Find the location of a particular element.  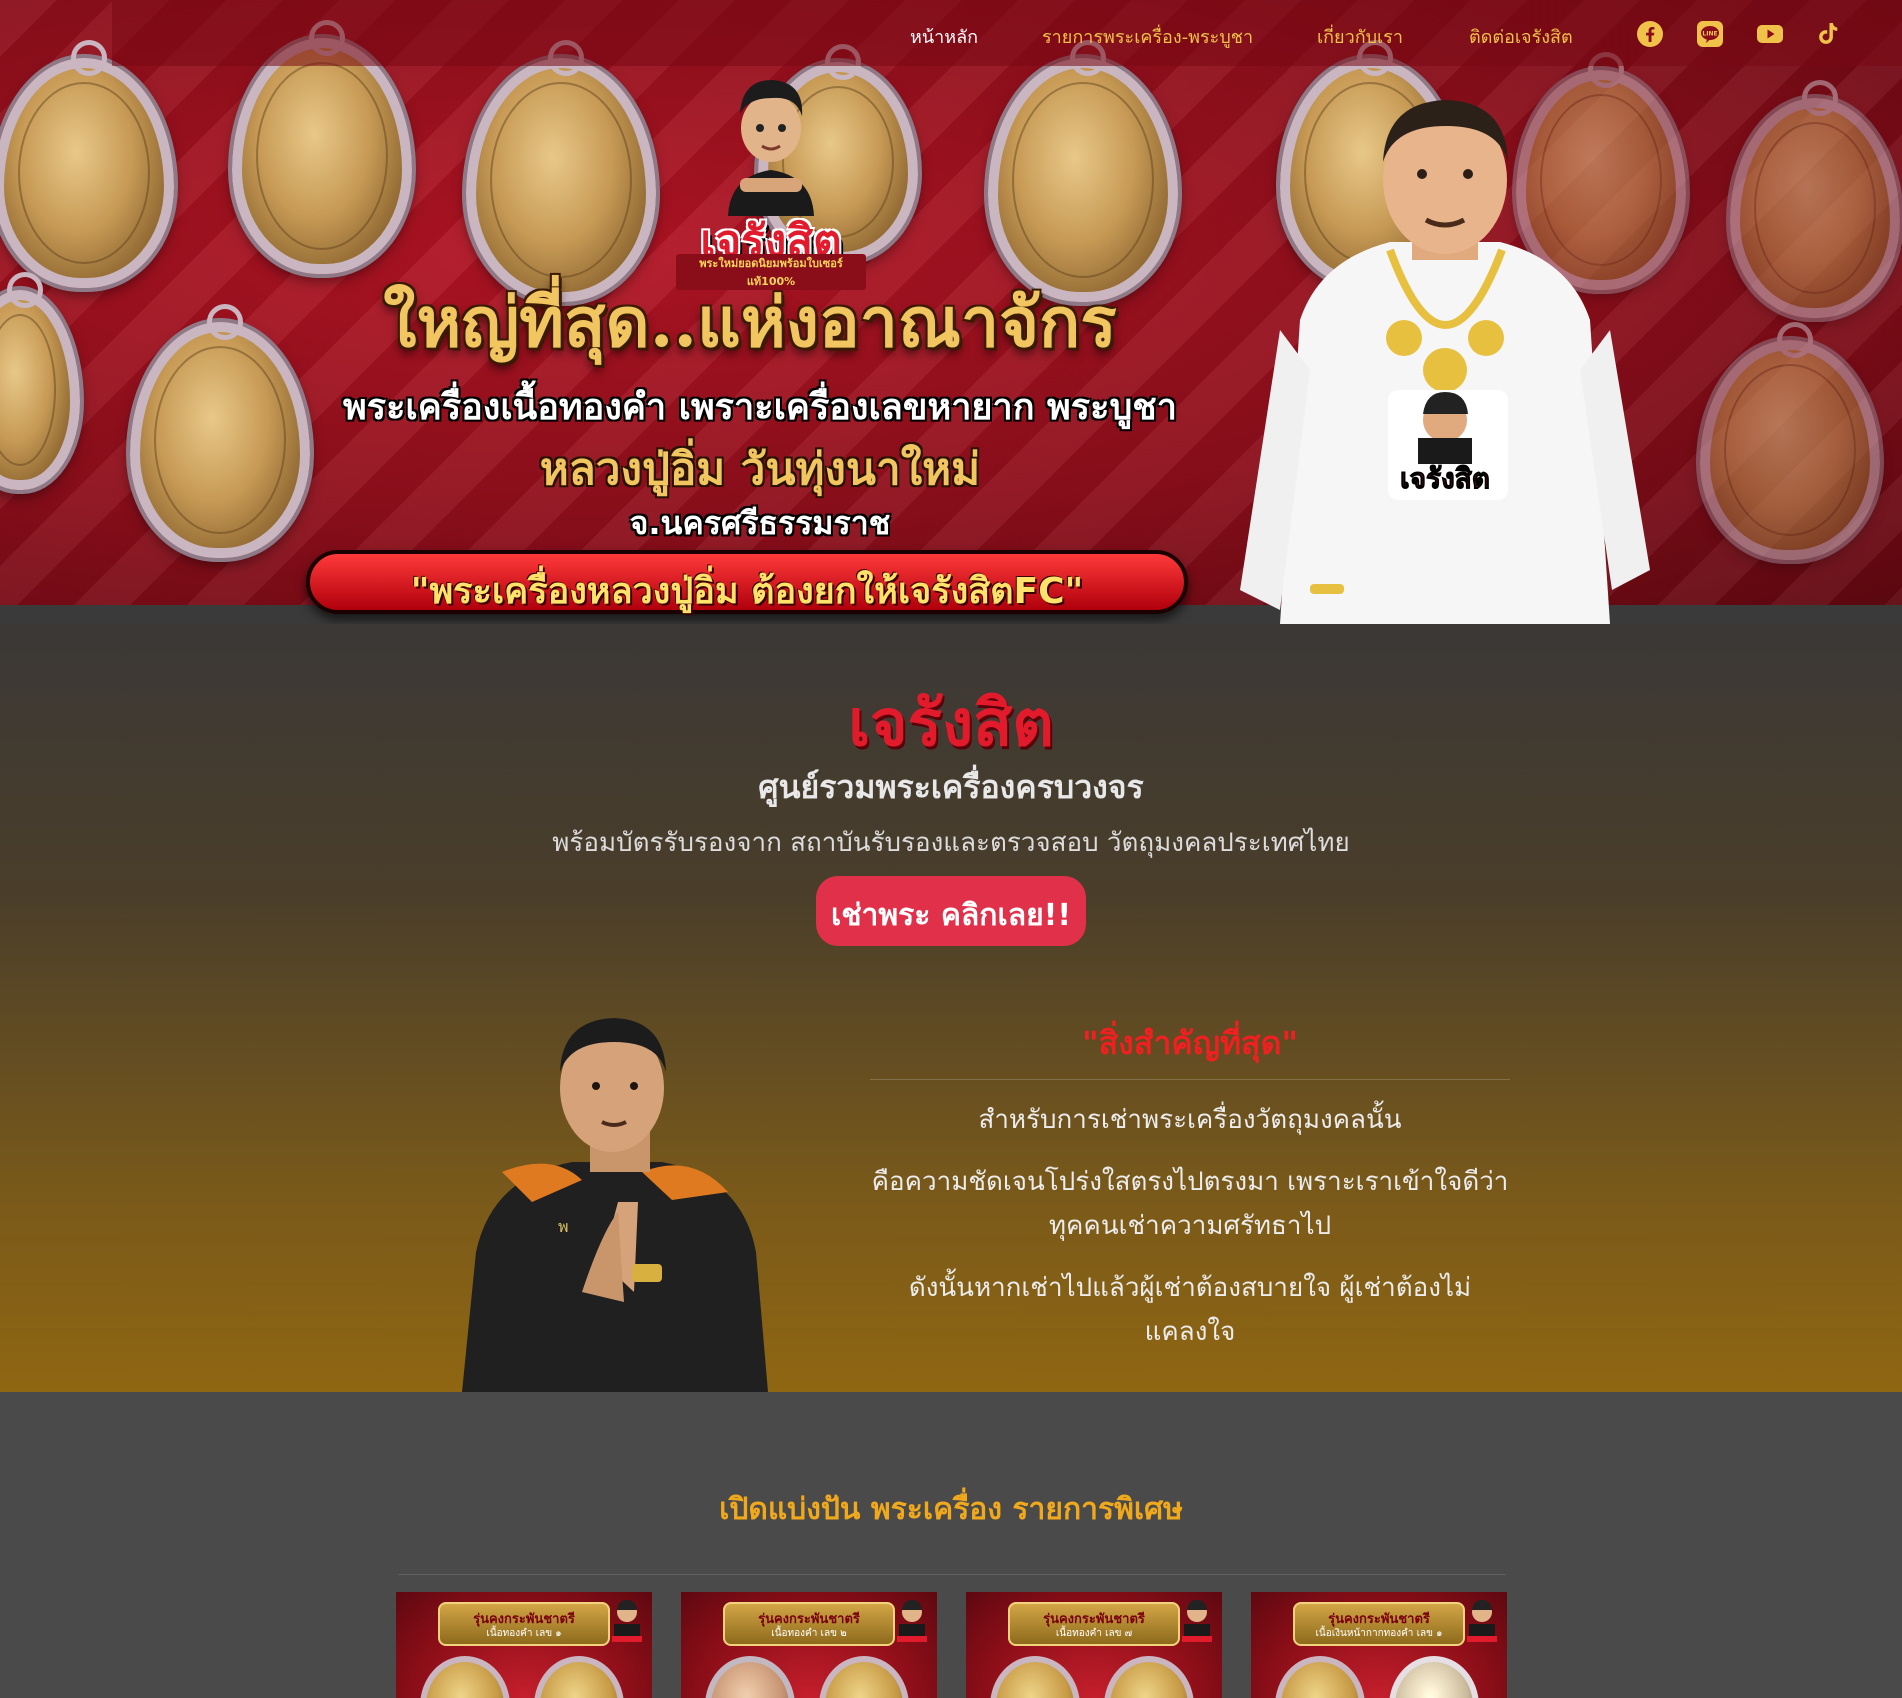

rent-amulet-button: เช่าพระ คลิกเลย!! is located at coordinates (951, 911).